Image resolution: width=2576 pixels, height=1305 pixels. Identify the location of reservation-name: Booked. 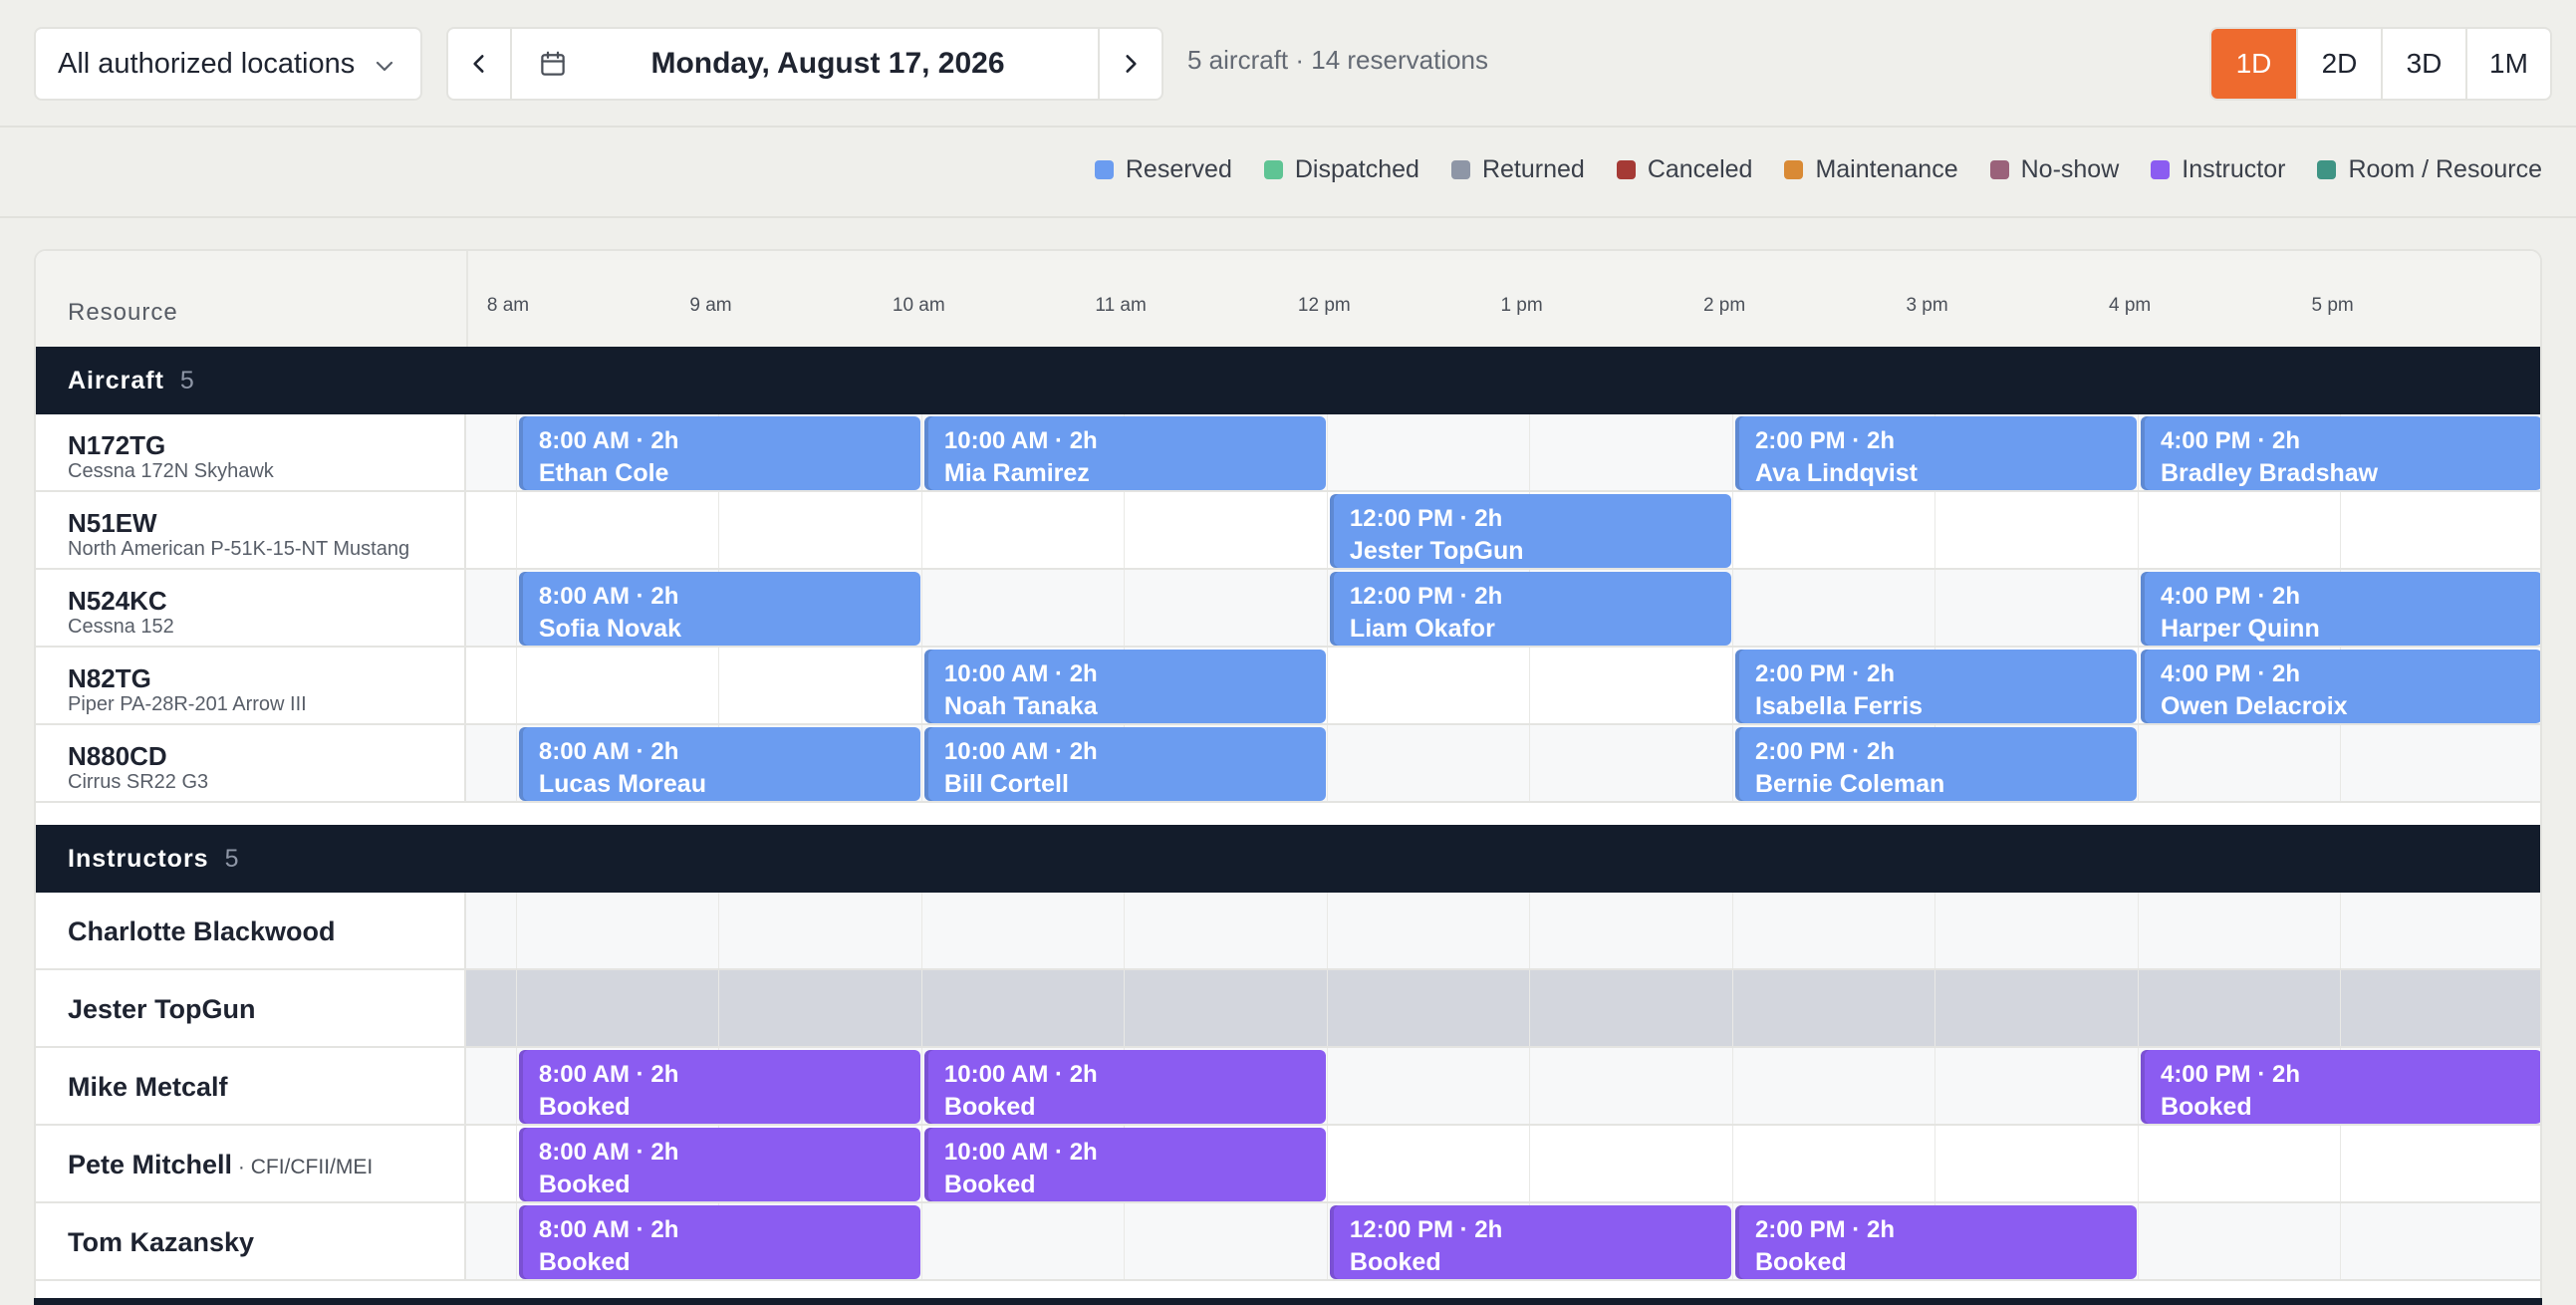
(2206, 1107).